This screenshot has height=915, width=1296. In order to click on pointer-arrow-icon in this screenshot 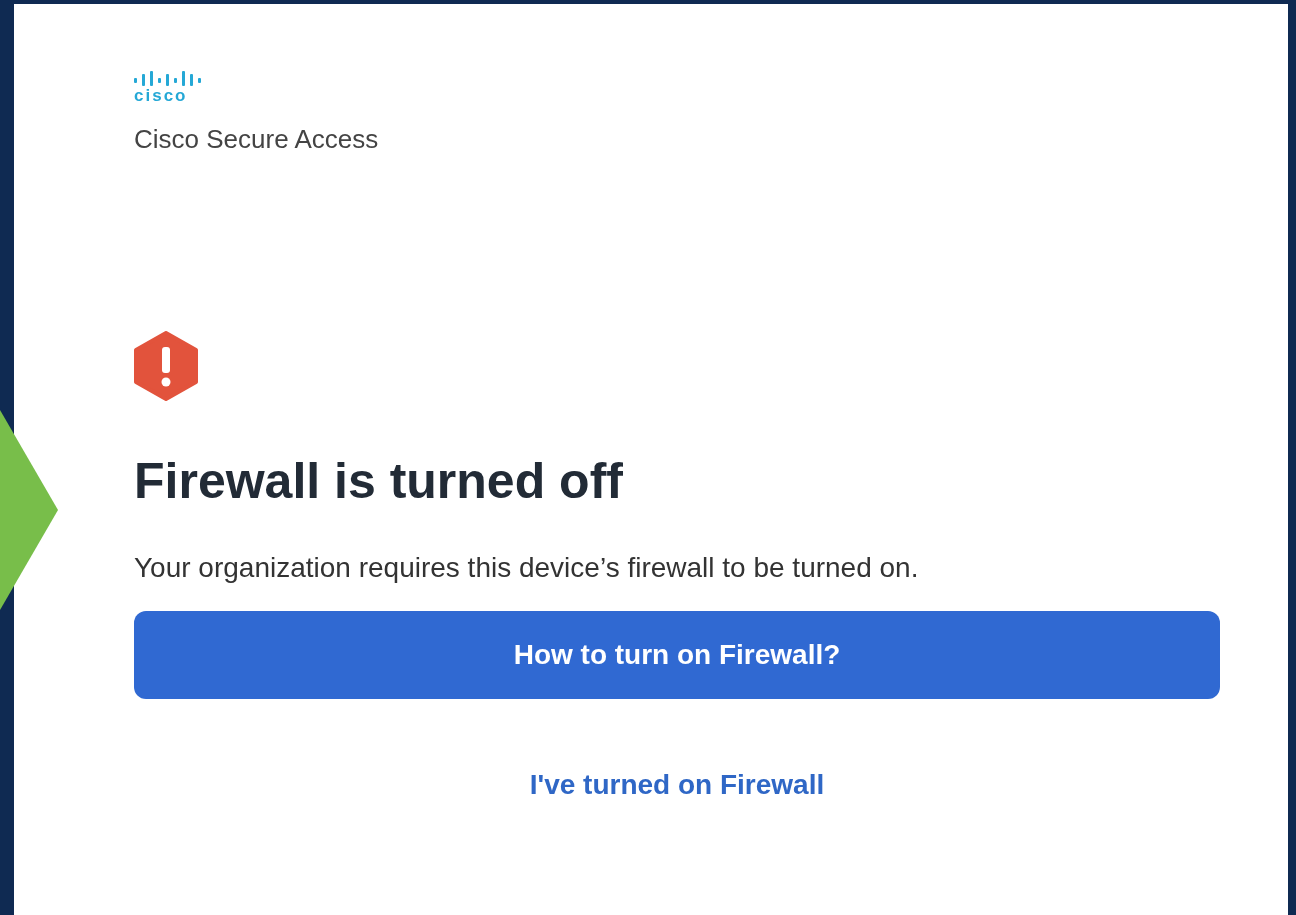, I will do `click(30, 510)`.